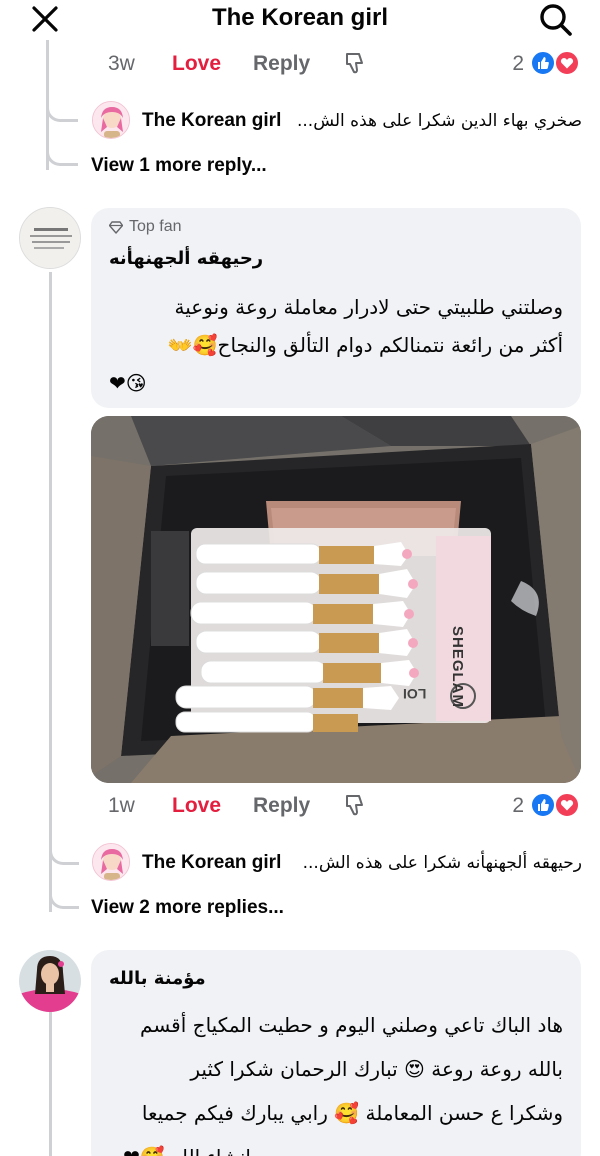  I want to click on comment-text-line: ❤😘, so click(128, 383).